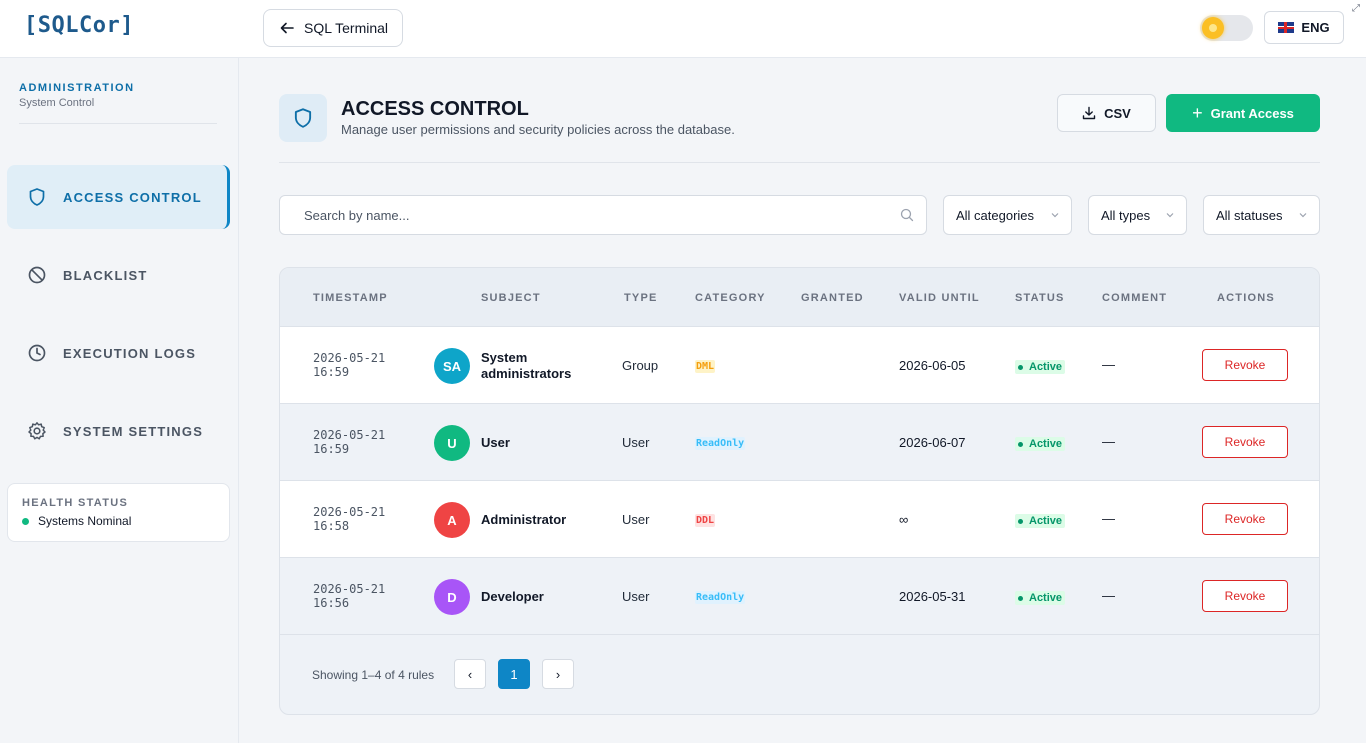  Describe the element at coordinates (79, 25) in the screenshot. I see `app-logo: [SQLCor]` at that location.